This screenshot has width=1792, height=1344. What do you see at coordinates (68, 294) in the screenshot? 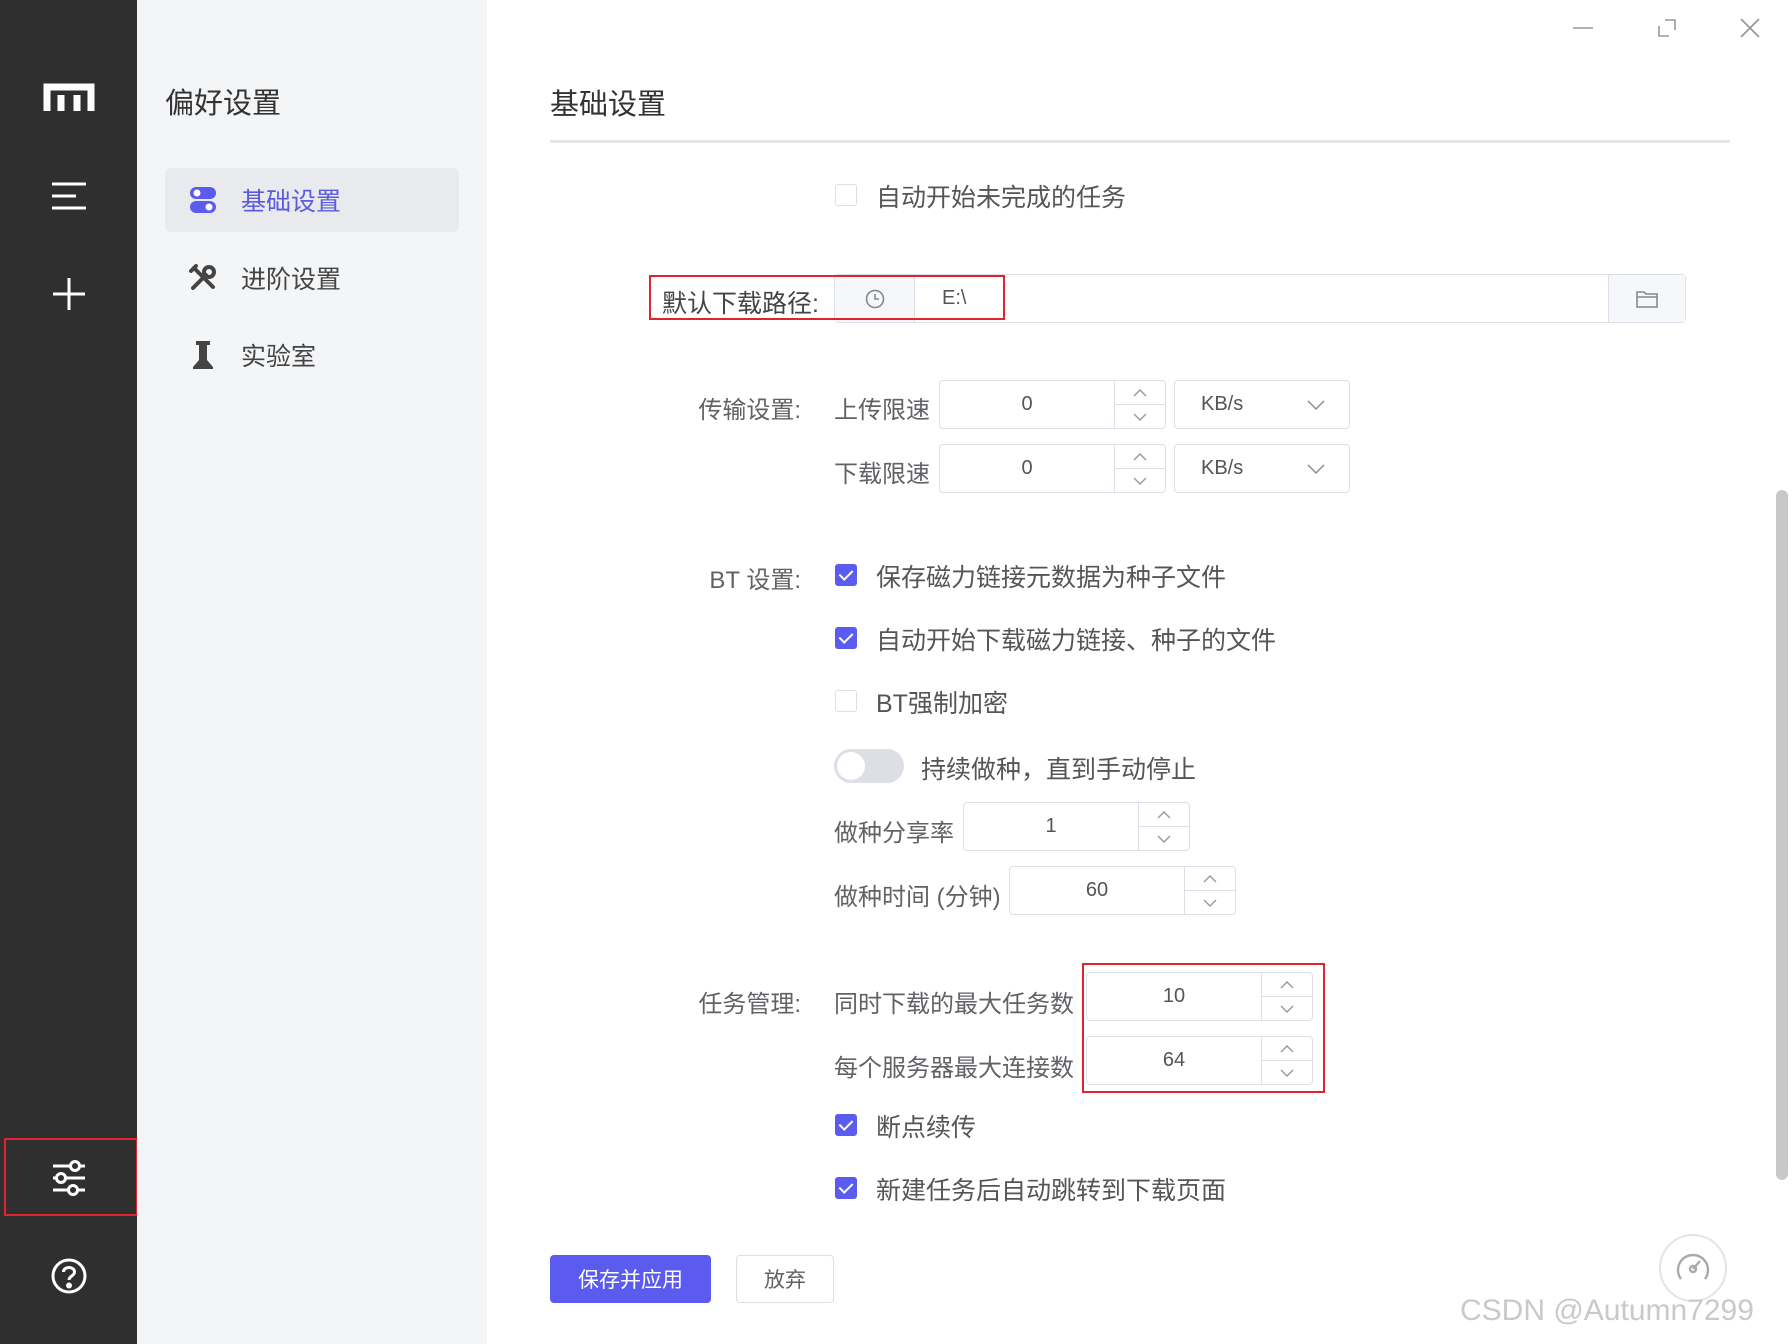
I see `add-icon` at bounding box center [68, 294].